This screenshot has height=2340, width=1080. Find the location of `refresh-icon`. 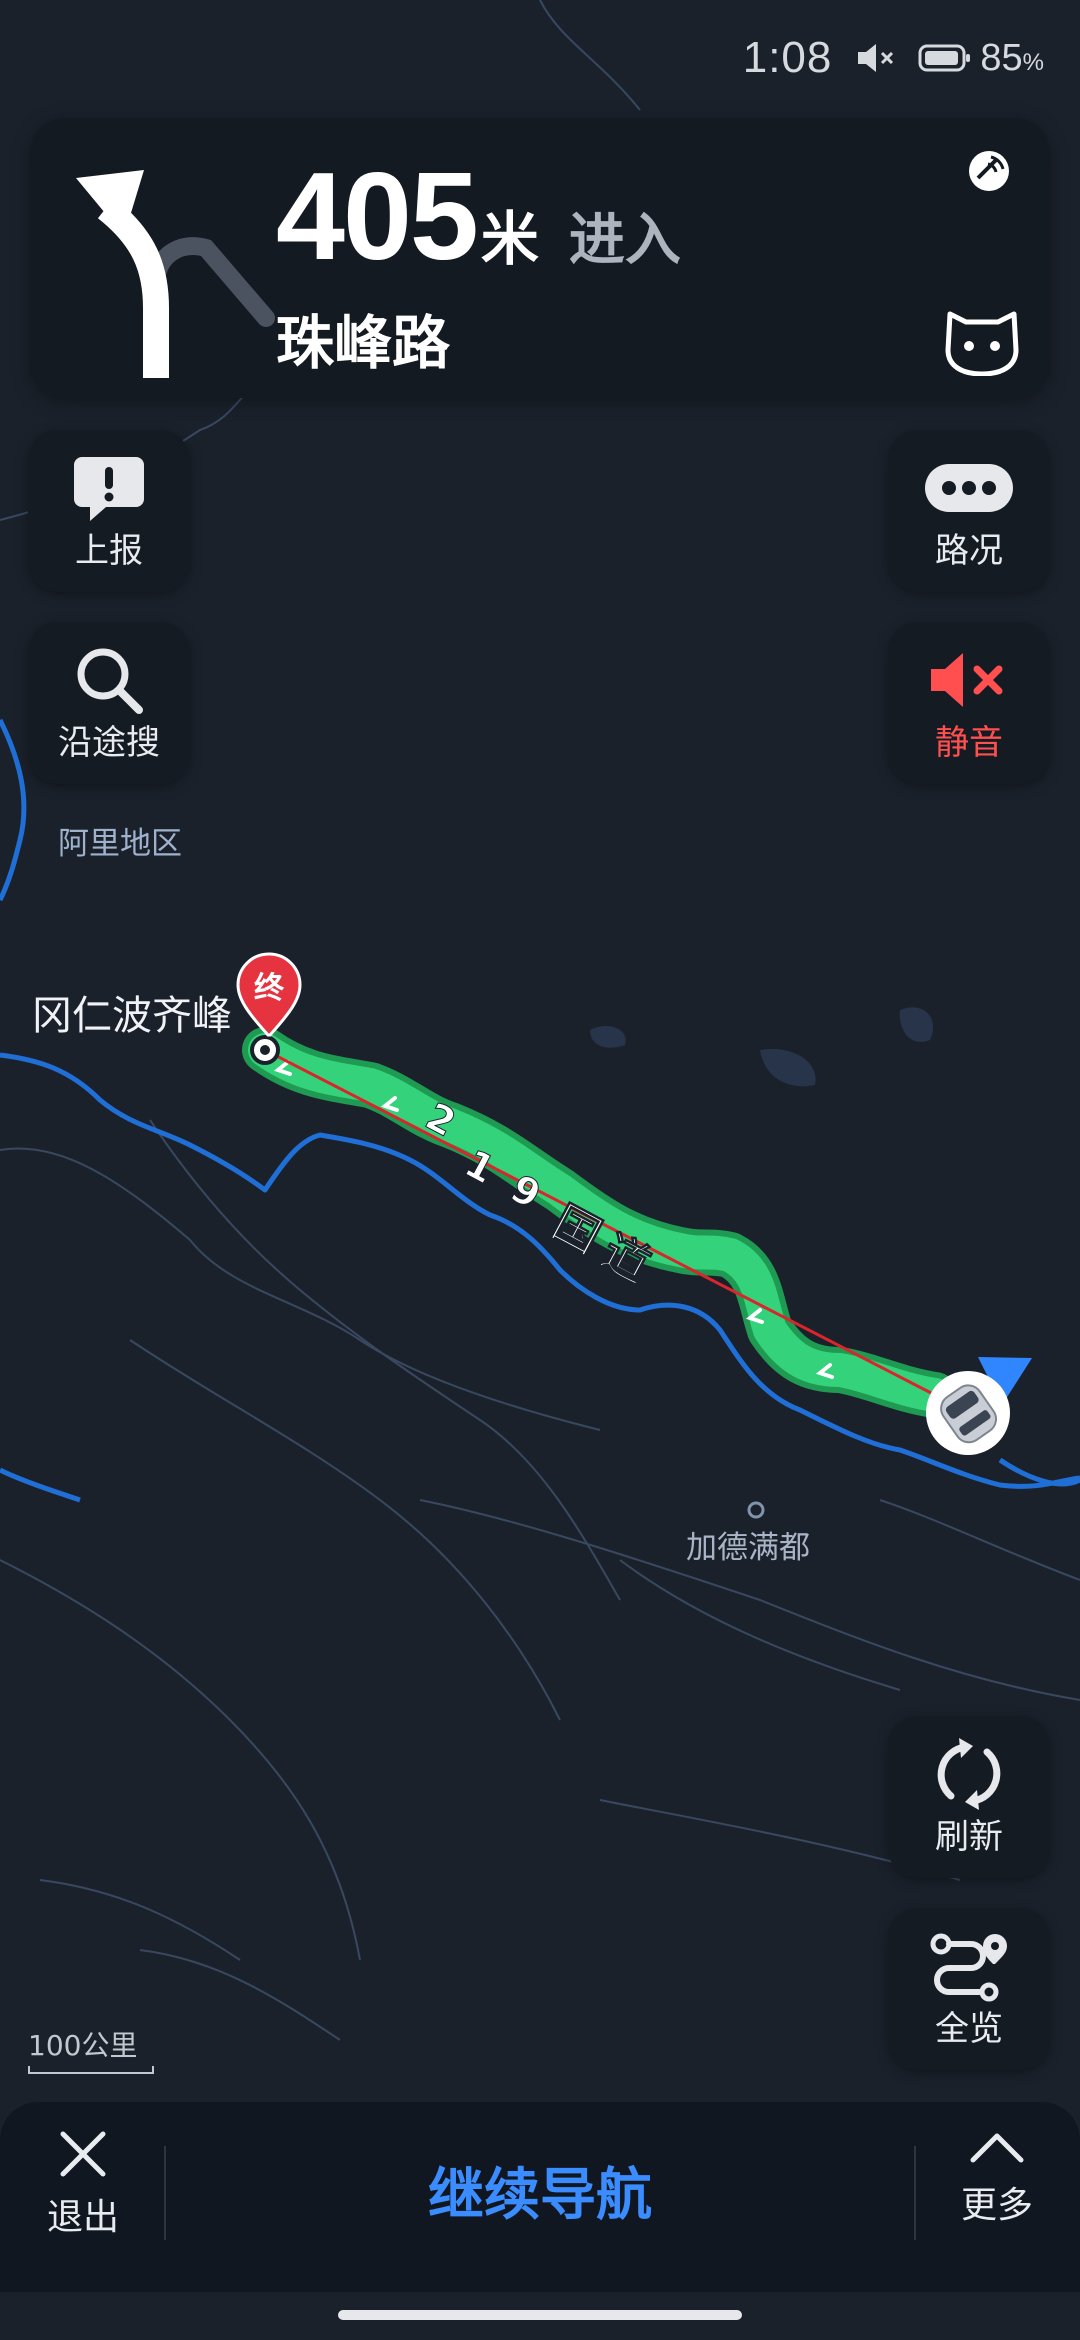

refresh-icon is located at coordinates (969, 1774).